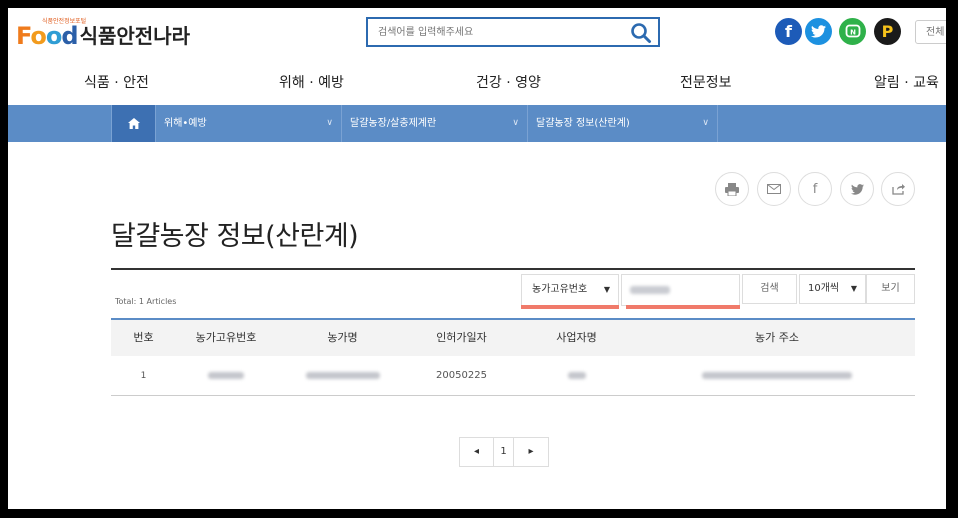 The image size is (958, 518). I want to click on facebook-share-button: f, so click(815, 189).